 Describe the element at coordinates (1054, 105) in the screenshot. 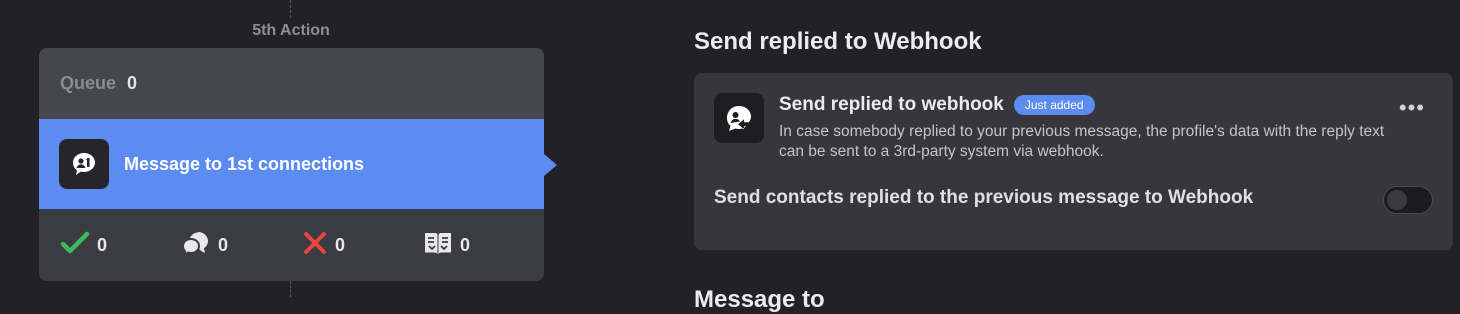

I see `just-added-badge: Just added` at that location.